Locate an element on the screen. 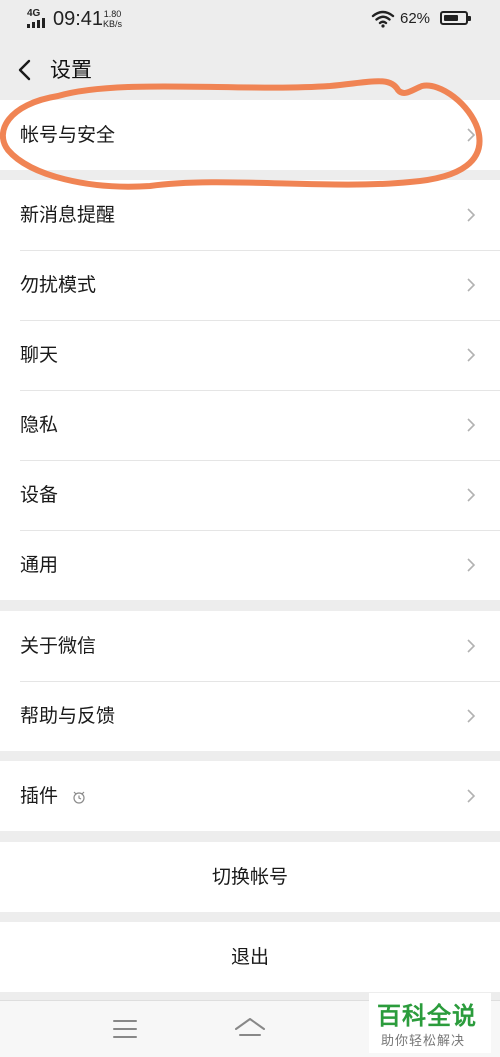  wifi-icon is located at coordinates (383, 19).